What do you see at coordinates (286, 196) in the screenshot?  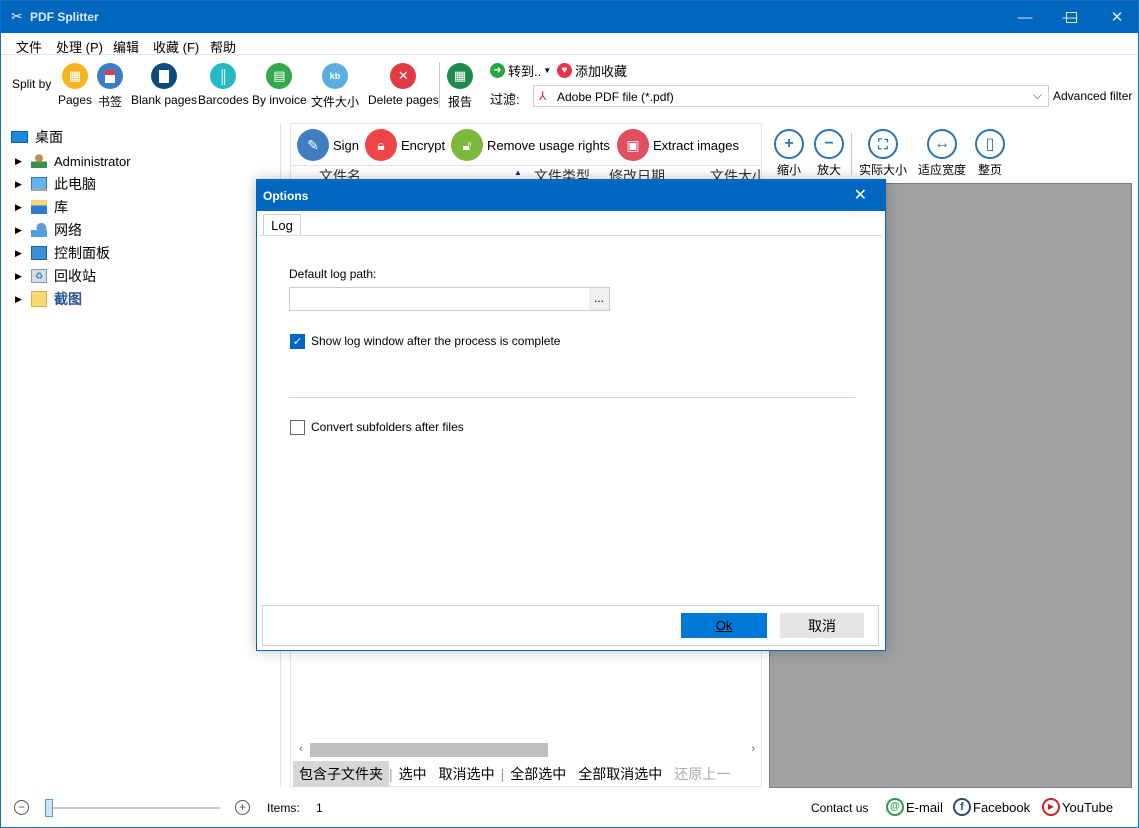 I see `dialog-title: Options` at bounding box center [286, 196].